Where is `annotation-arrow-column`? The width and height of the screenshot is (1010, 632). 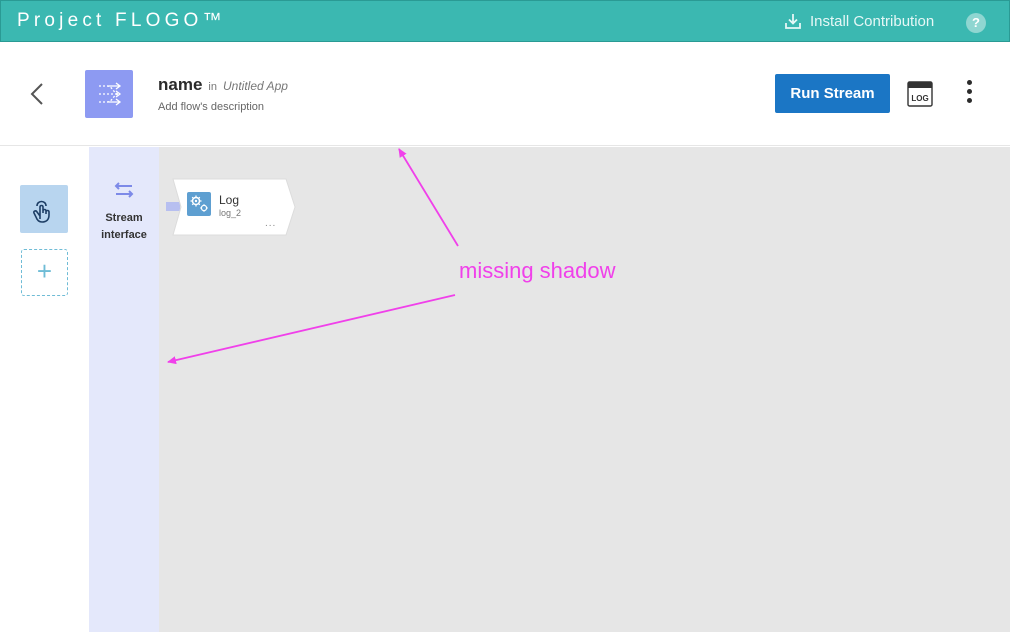 annotation-arrow-column is located at coordinates (311, 329).